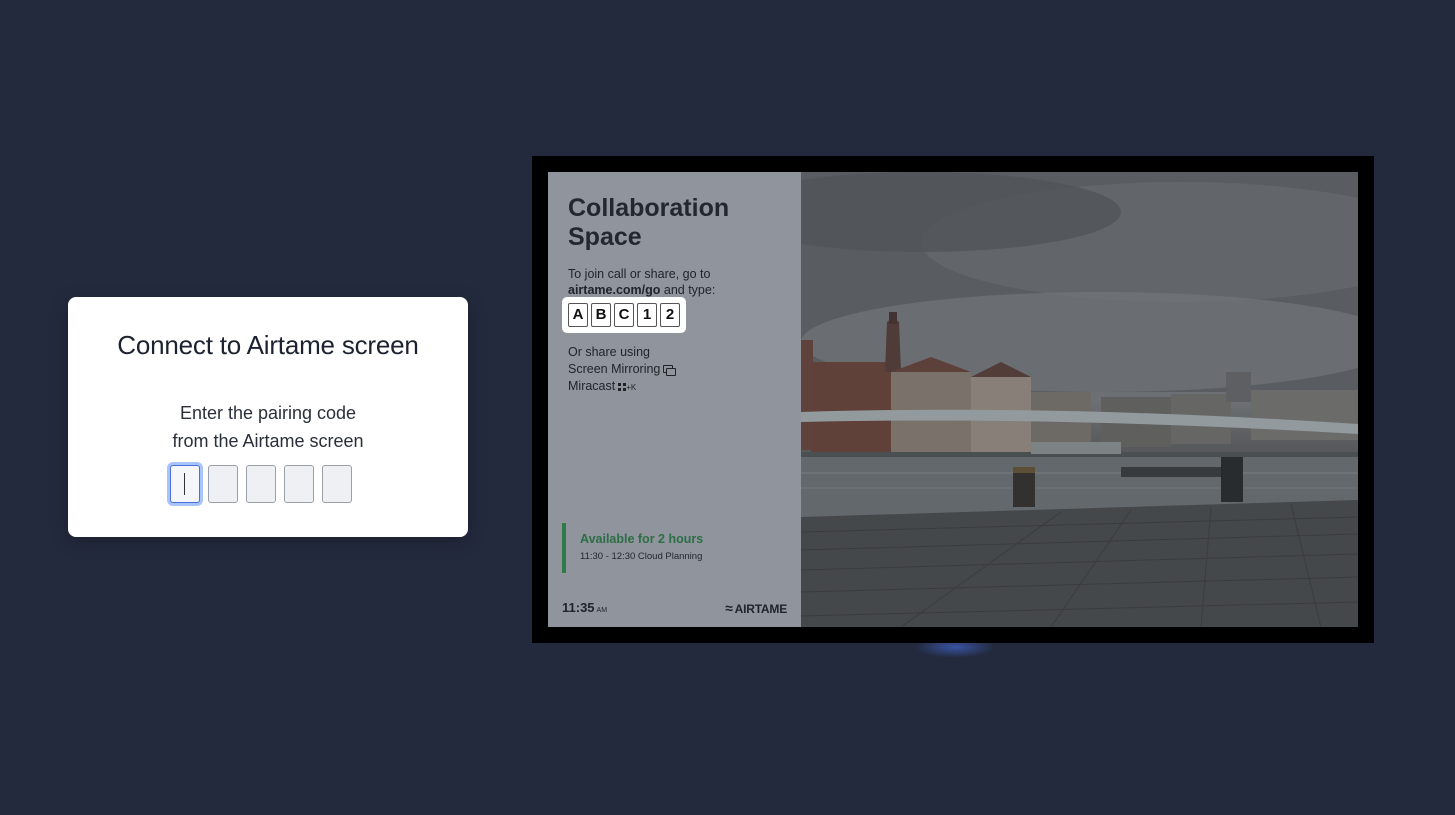 This screenshot has height=815, width=1455. I want to click on pairing-code-inputs, so click(261, 484).